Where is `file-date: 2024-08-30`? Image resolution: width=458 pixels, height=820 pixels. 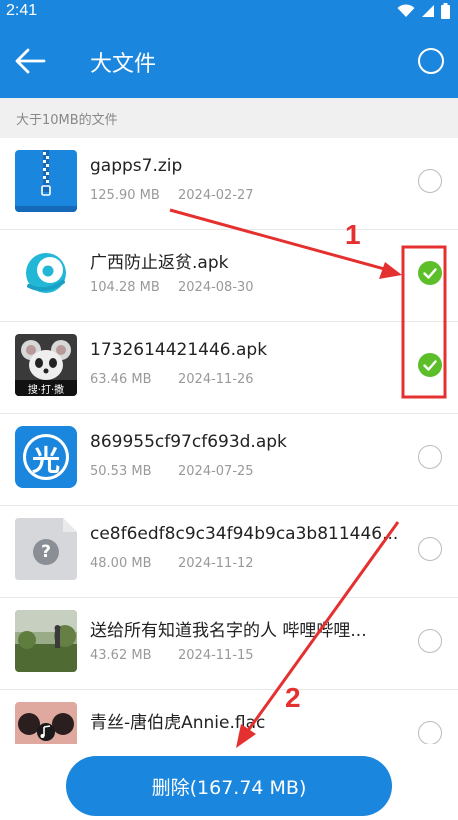
file-date: 2024-08-30 is located at coordinates (216, 287).